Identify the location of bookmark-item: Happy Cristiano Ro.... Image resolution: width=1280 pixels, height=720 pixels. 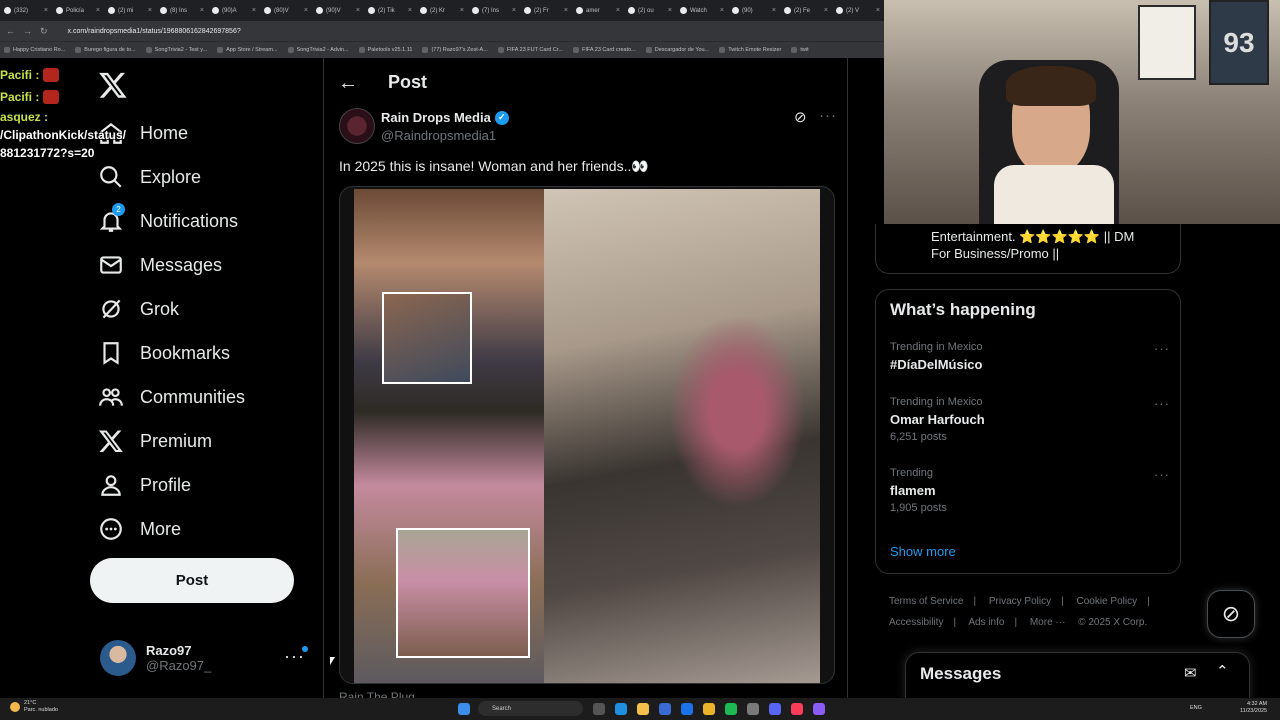
(34, 50).